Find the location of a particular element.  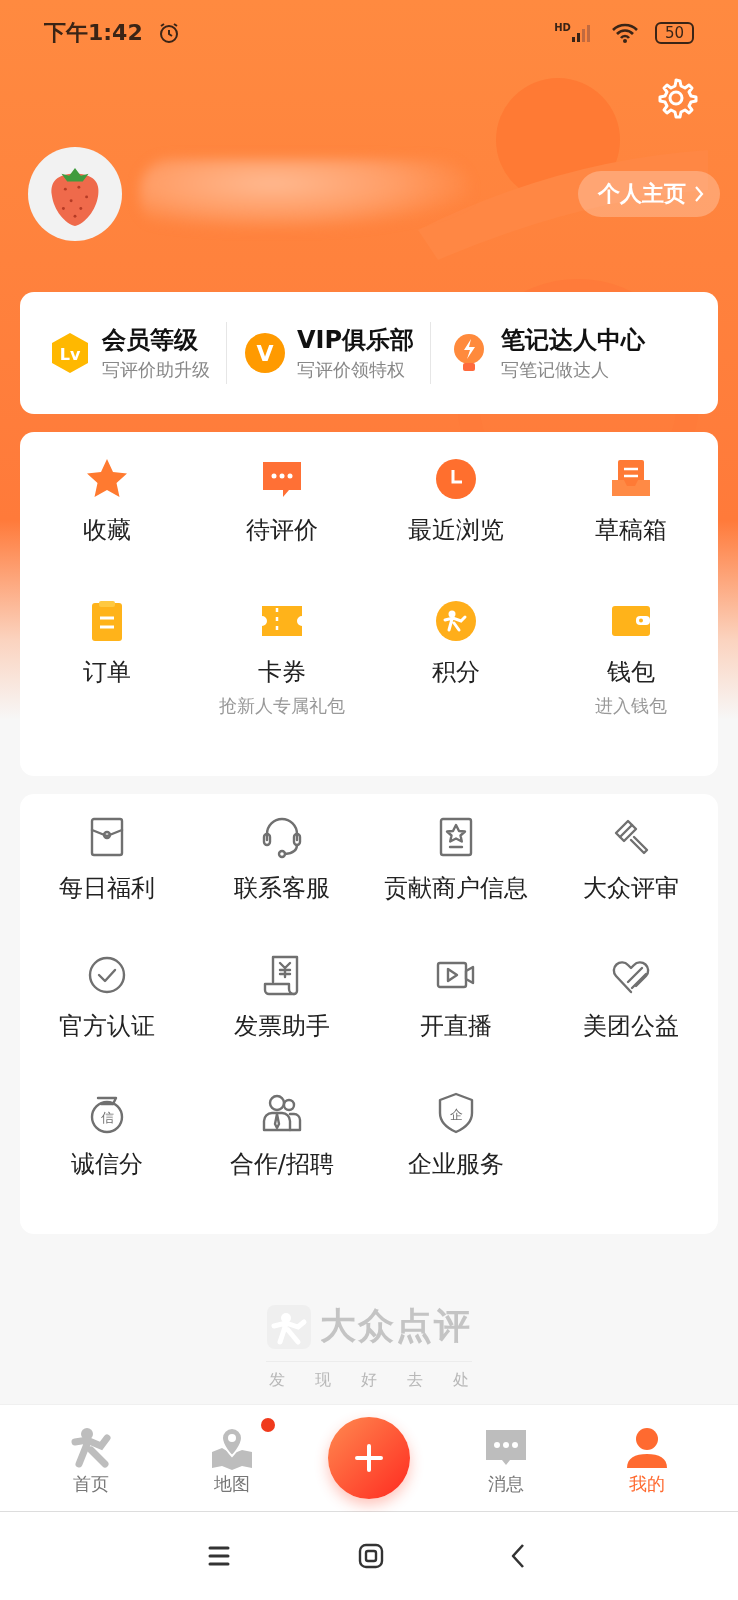

shortcut-subtitle: 进入钱包 is located at coordinates (630, 706).